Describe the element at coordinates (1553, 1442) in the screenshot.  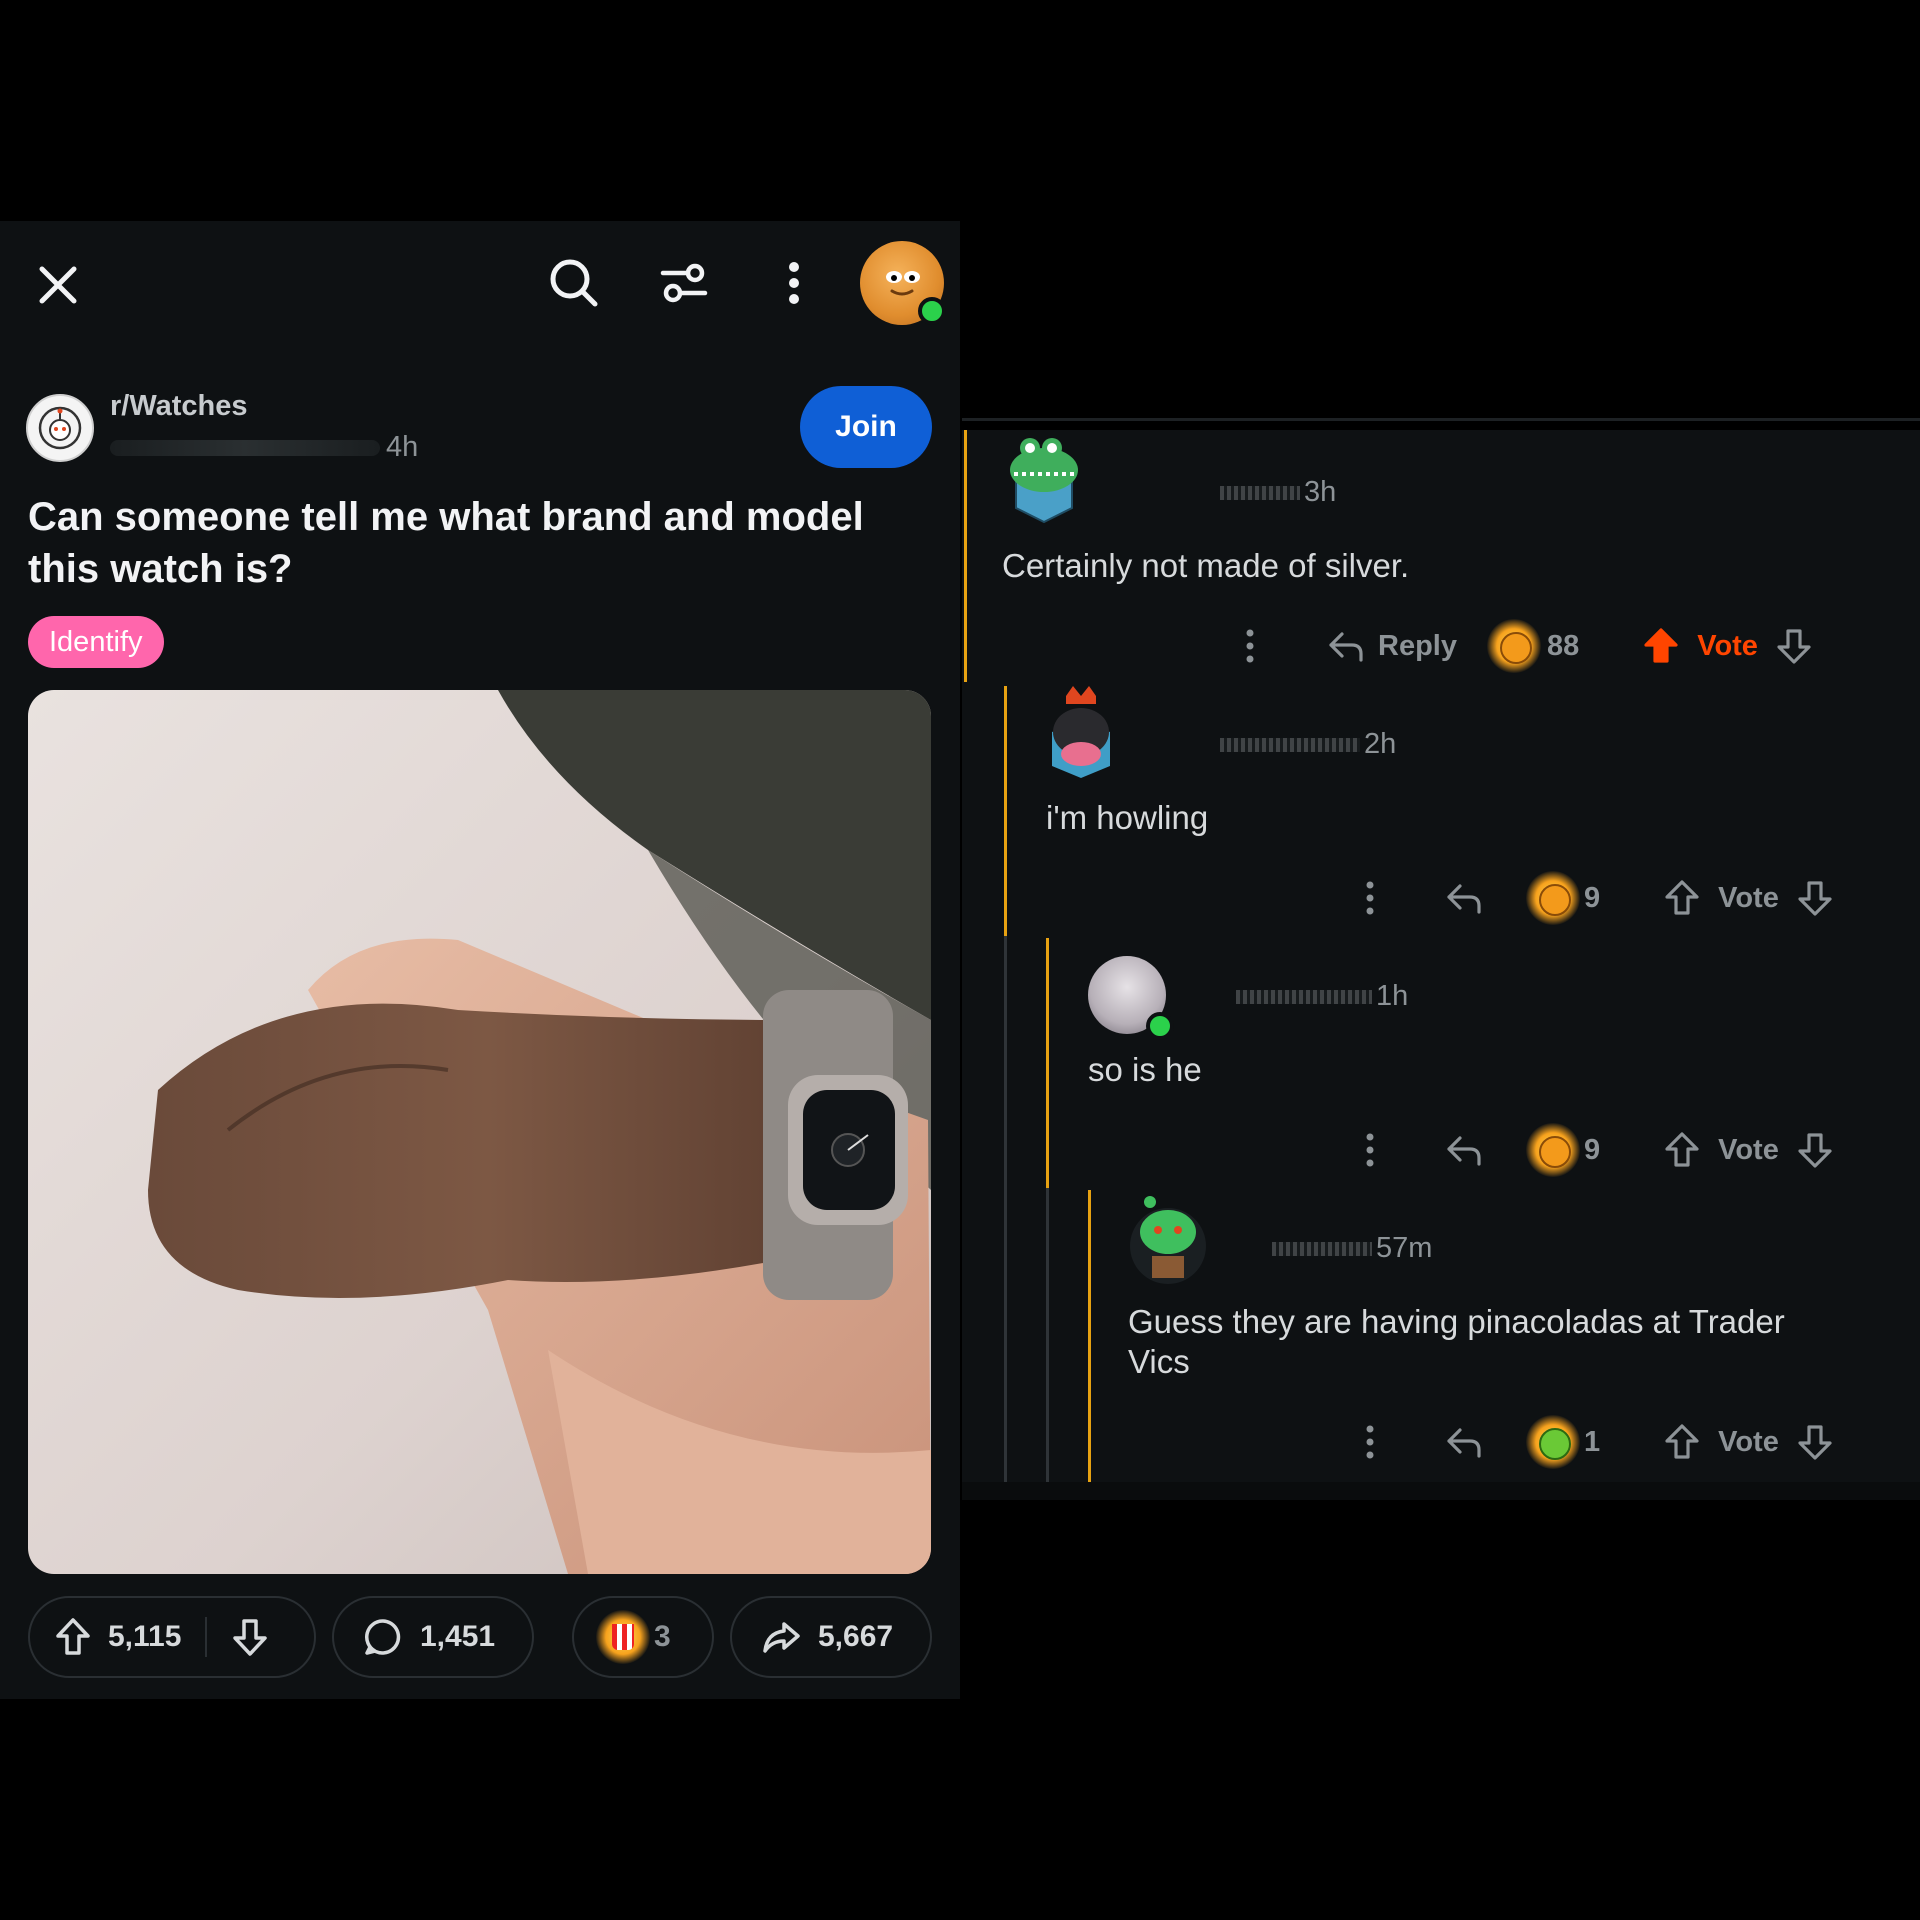
I see `green-award-icon` at that location.